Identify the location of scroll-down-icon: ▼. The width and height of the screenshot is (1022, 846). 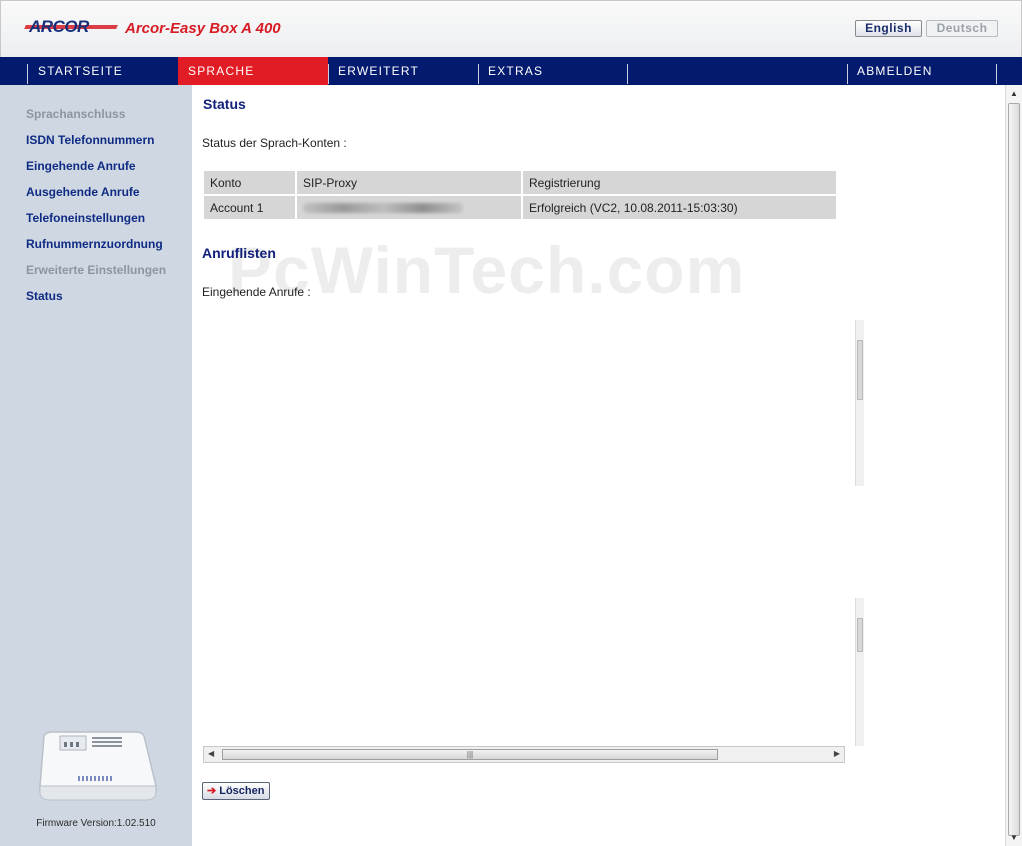
(1014, 837).